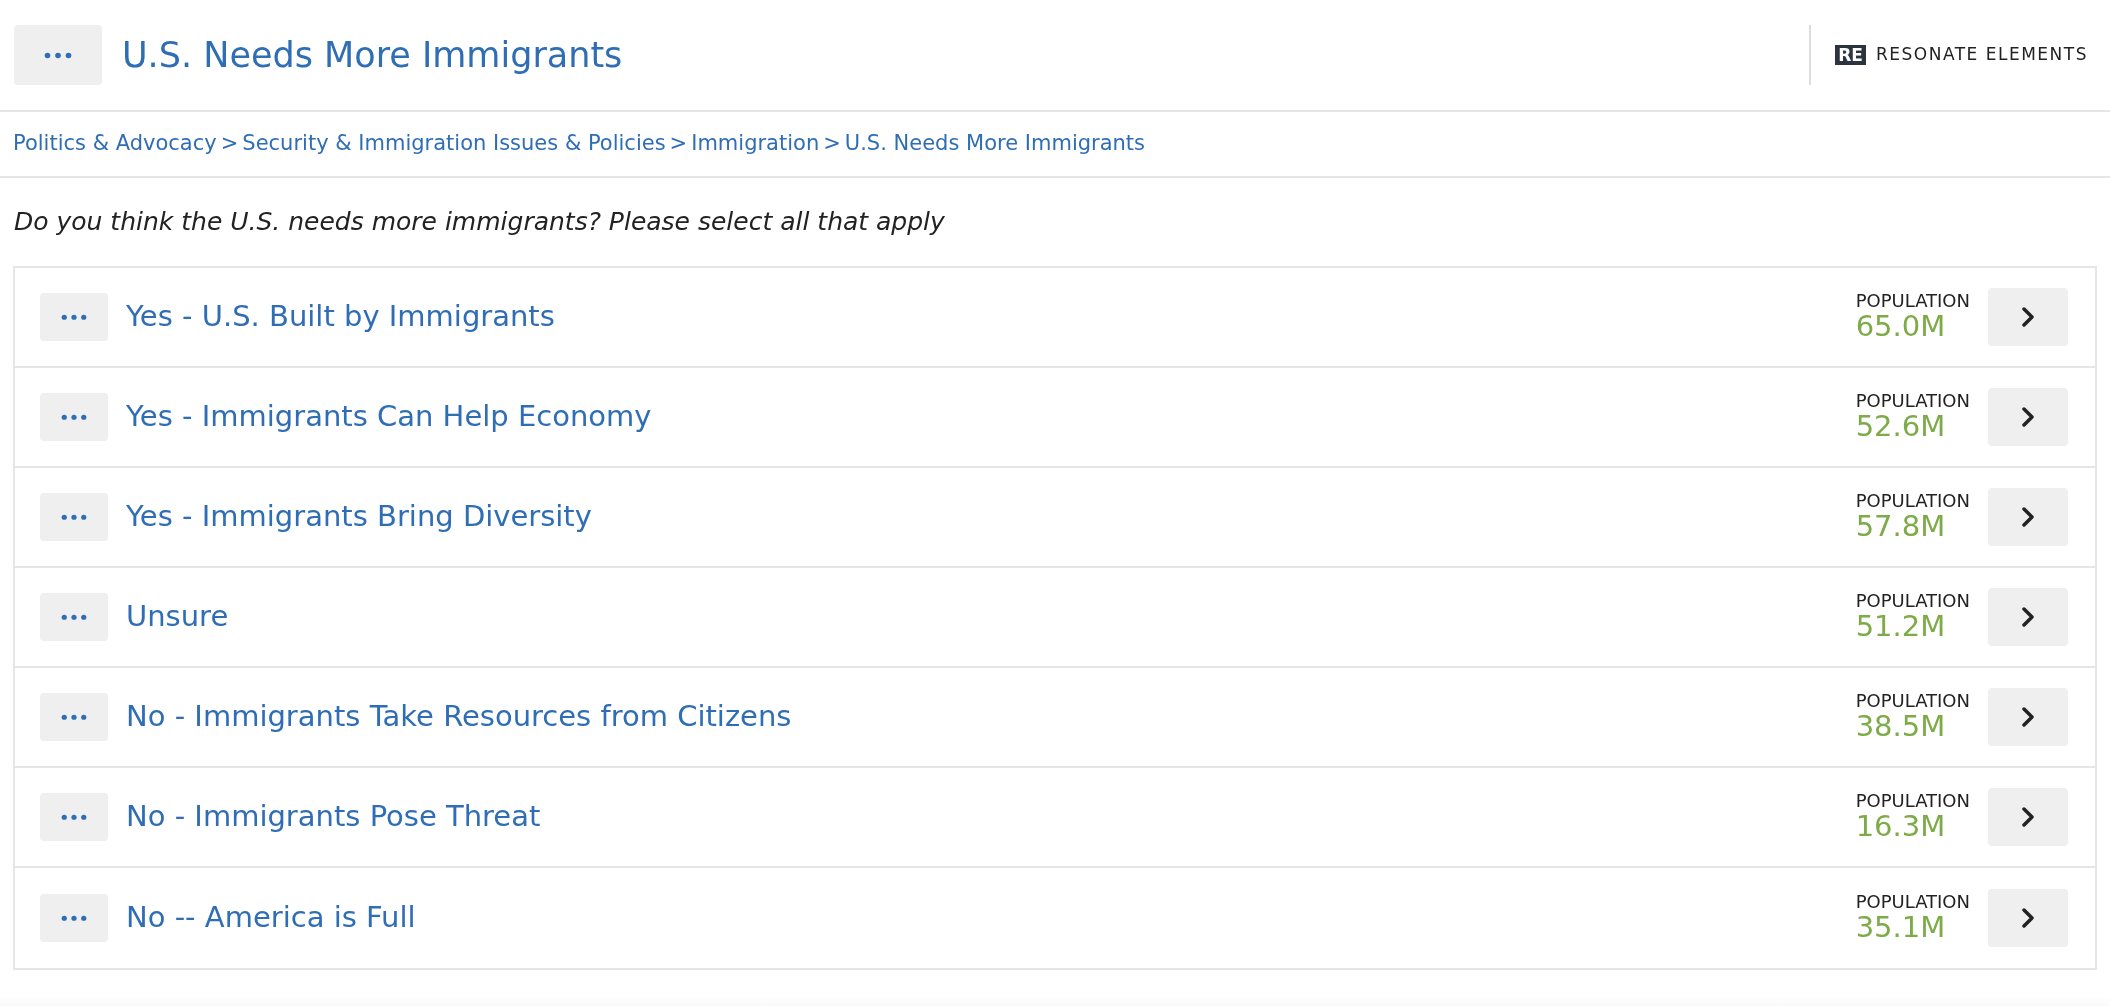 The width and height of the screenshot is (2110, 1006). Describe the element at coordinates (1850, 55) in the screenshot. I see `logo-mark: RE` at that location.